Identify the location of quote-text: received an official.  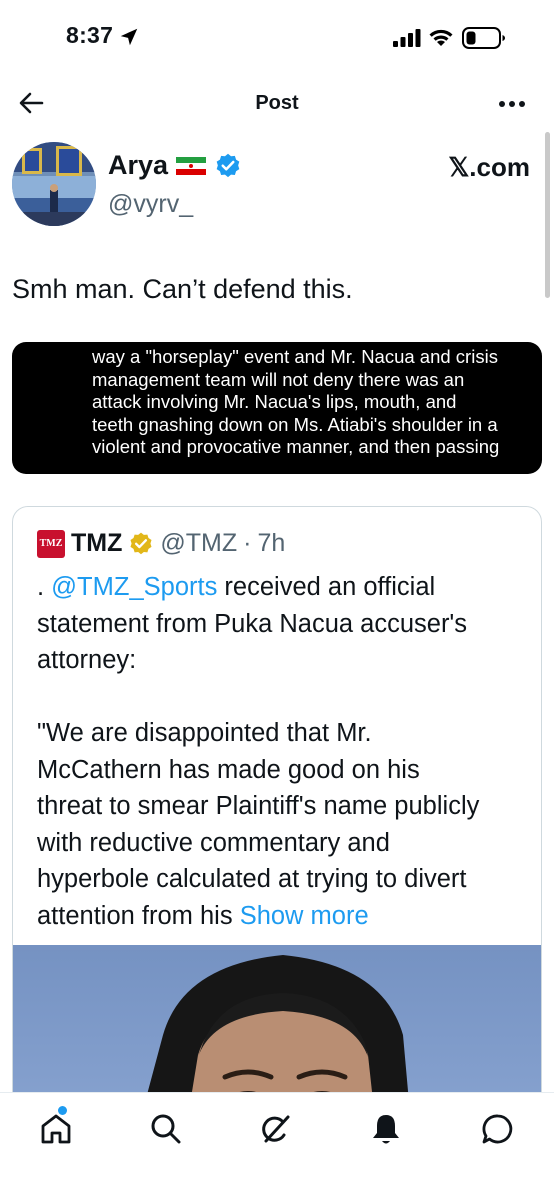
(326, 587).